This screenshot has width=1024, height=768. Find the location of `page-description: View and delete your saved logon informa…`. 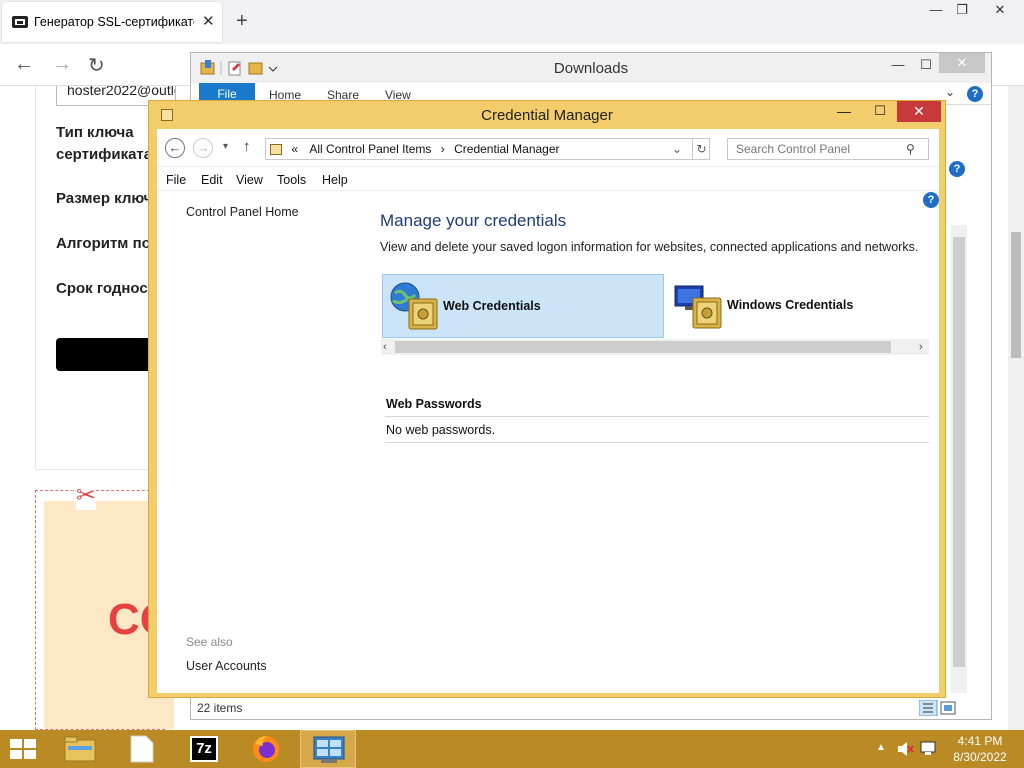

page-description: View and delete your saved logon informa… is located at coordinates (649, 247).